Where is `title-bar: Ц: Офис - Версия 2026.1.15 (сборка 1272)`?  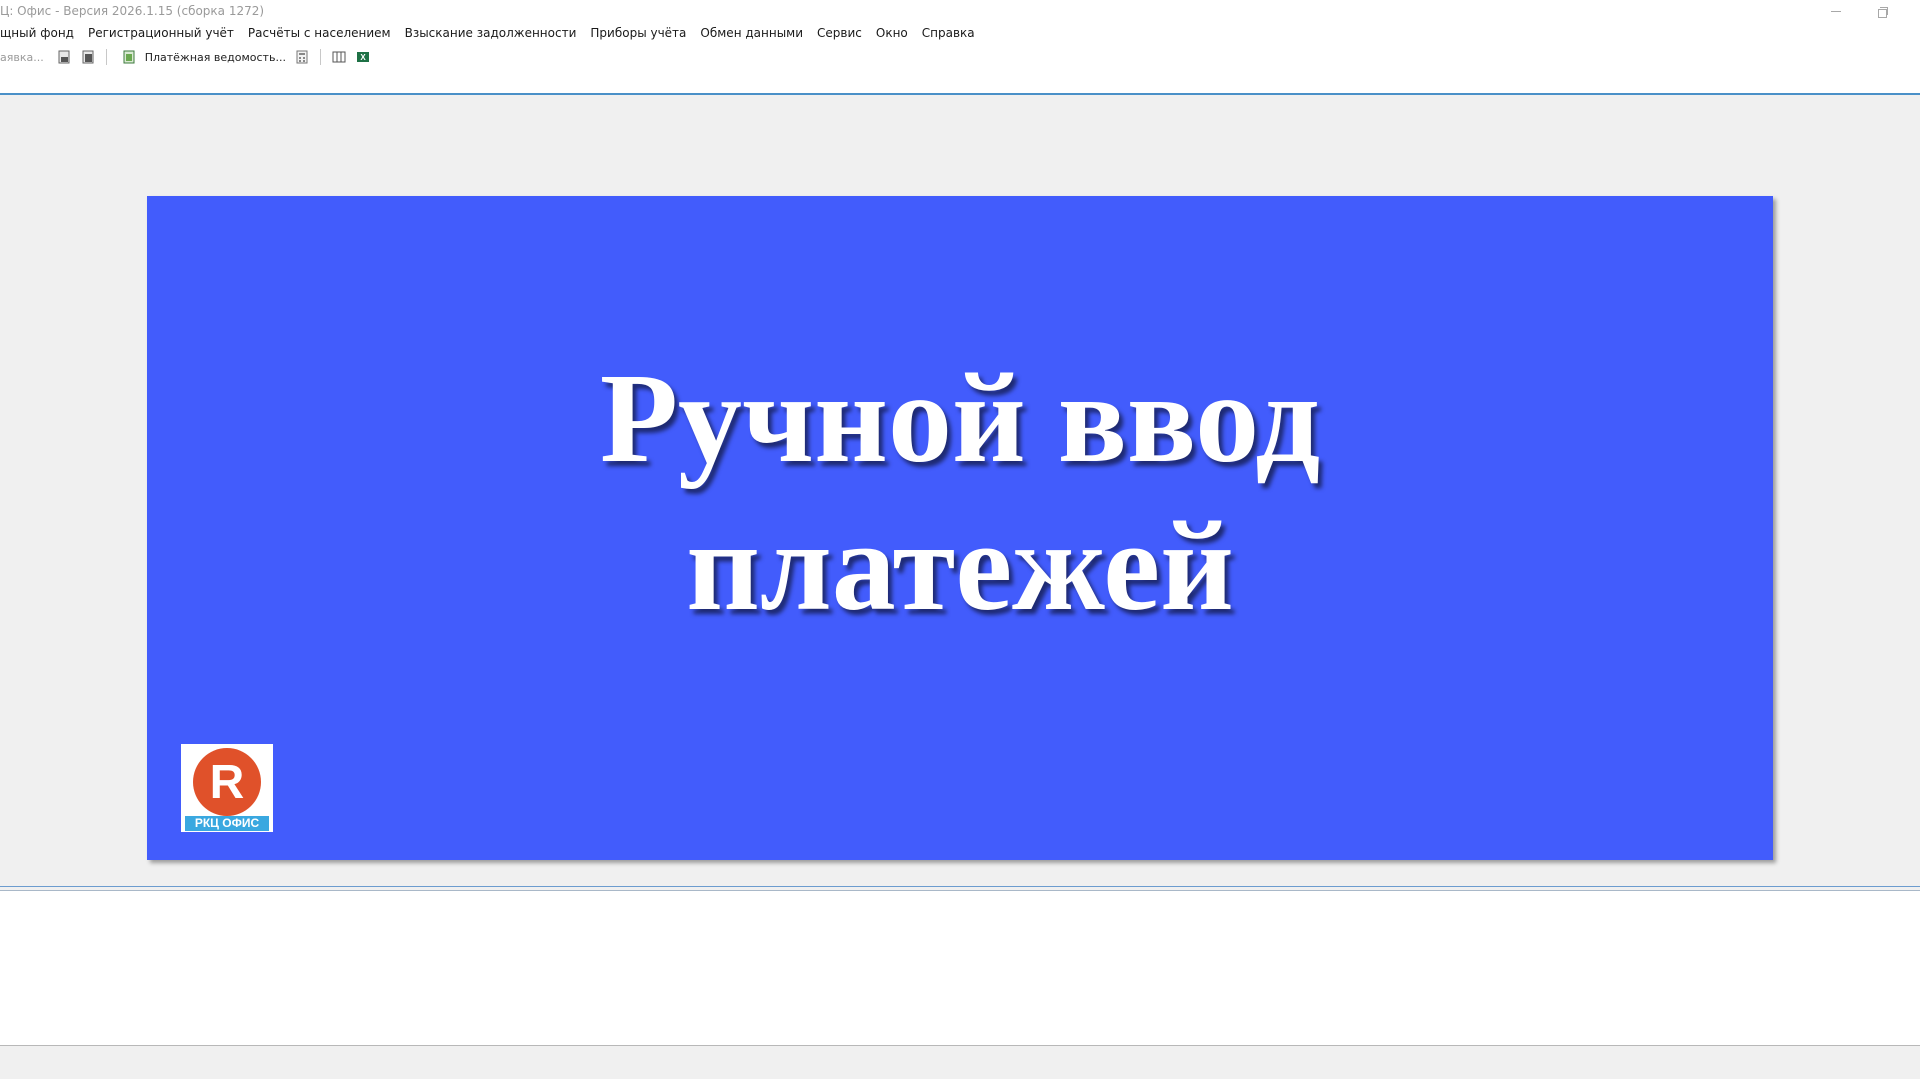 title-bar: Ц: Офис - Версия 2026.1.15 (сборка 1272) is located at coordinates (960, 11).